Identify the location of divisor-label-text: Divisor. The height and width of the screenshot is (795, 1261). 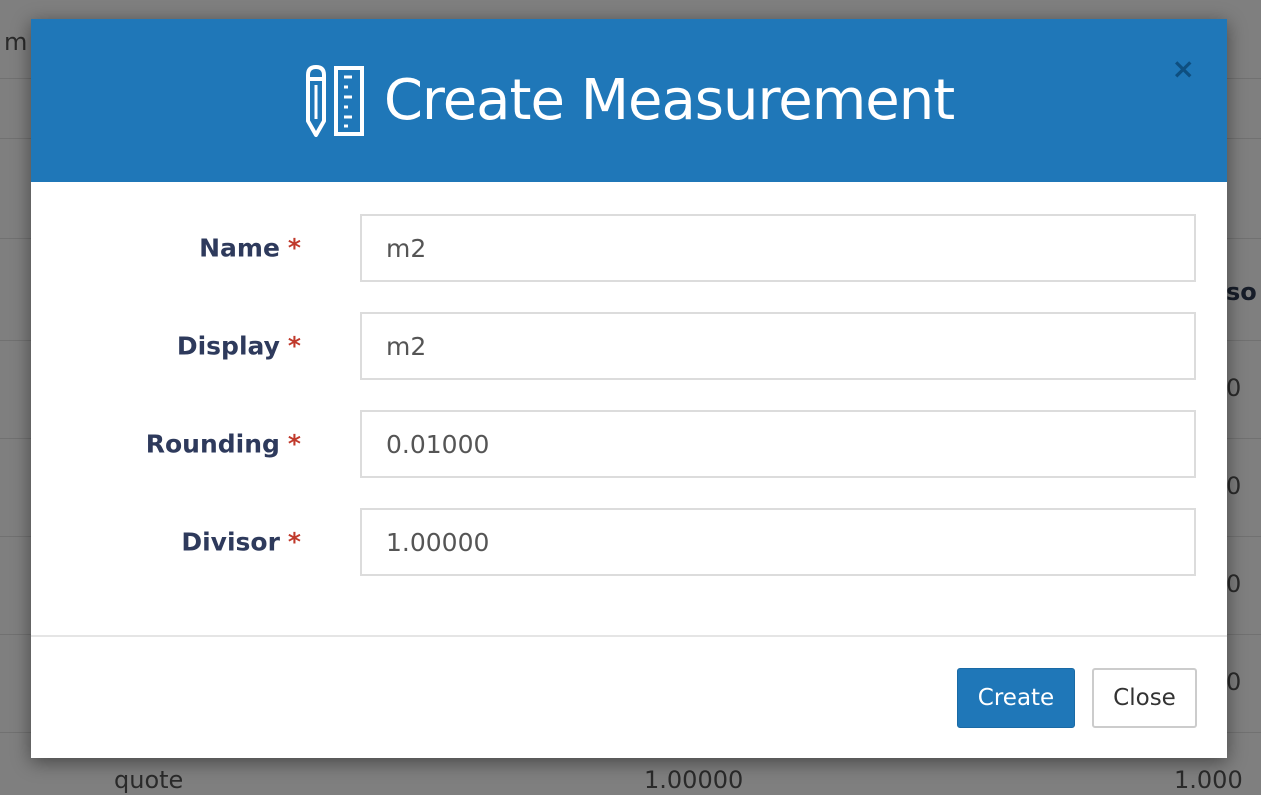
(230, 542).